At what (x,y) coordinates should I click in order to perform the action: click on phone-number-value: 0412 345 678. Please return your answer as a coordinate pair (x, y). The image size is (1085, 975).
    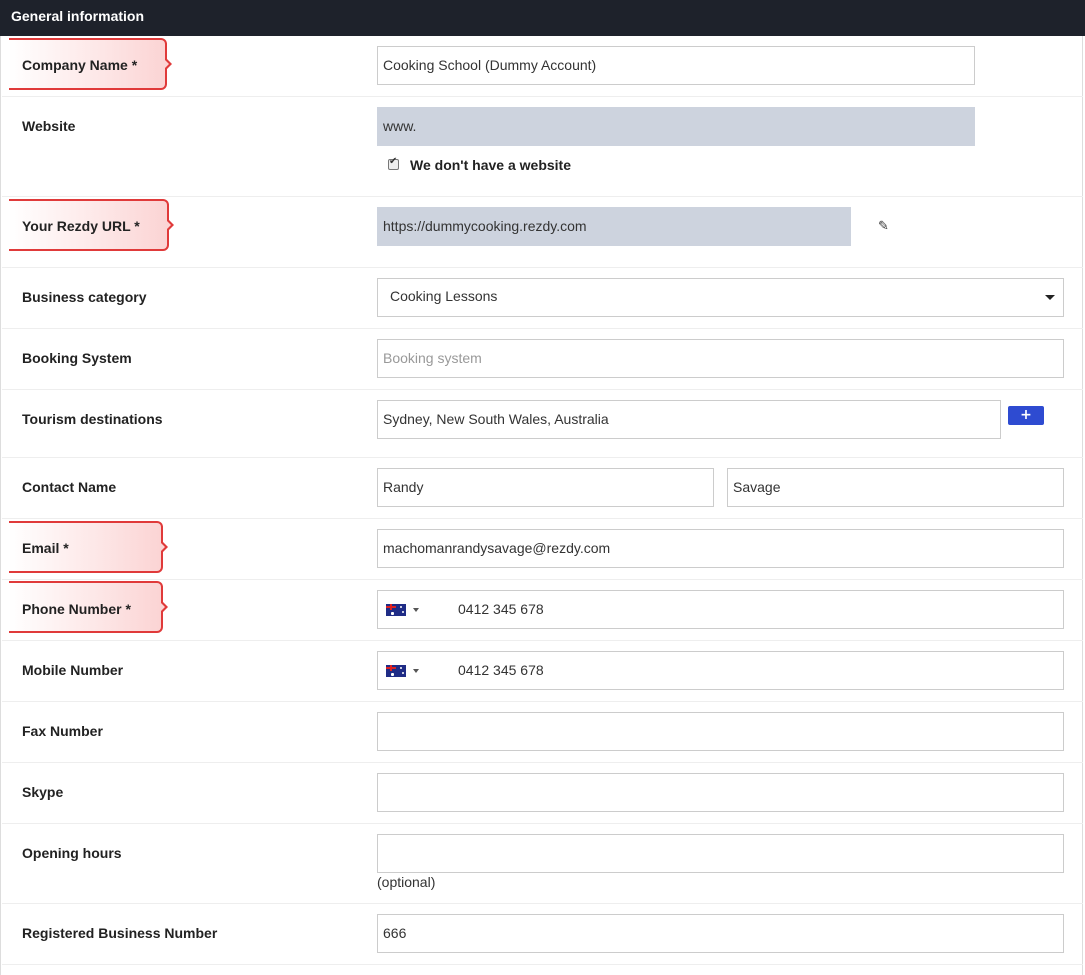
    Looking at the image, I should click on (501, 609).